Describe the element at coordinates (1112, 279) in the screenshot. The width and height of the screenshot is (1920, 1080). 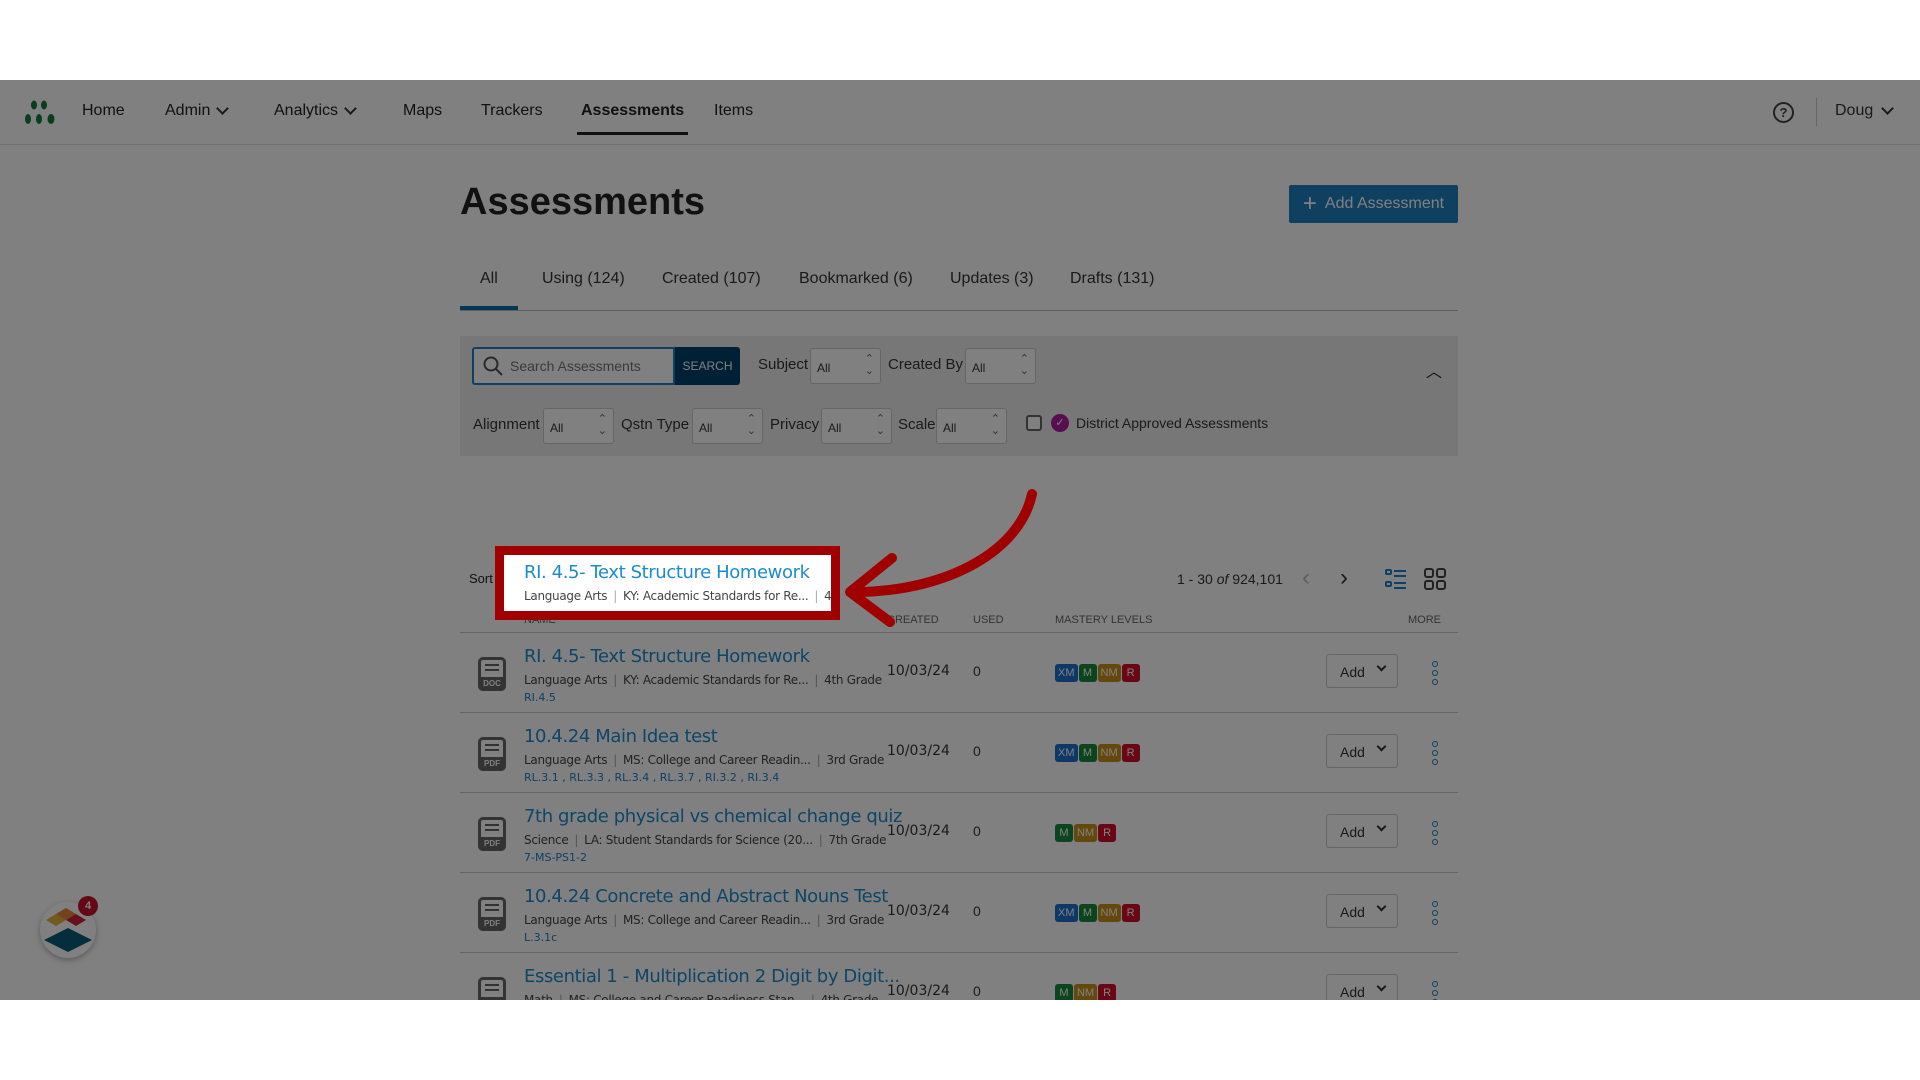
I see `tab-drafts: Drafts (131)` at that location.